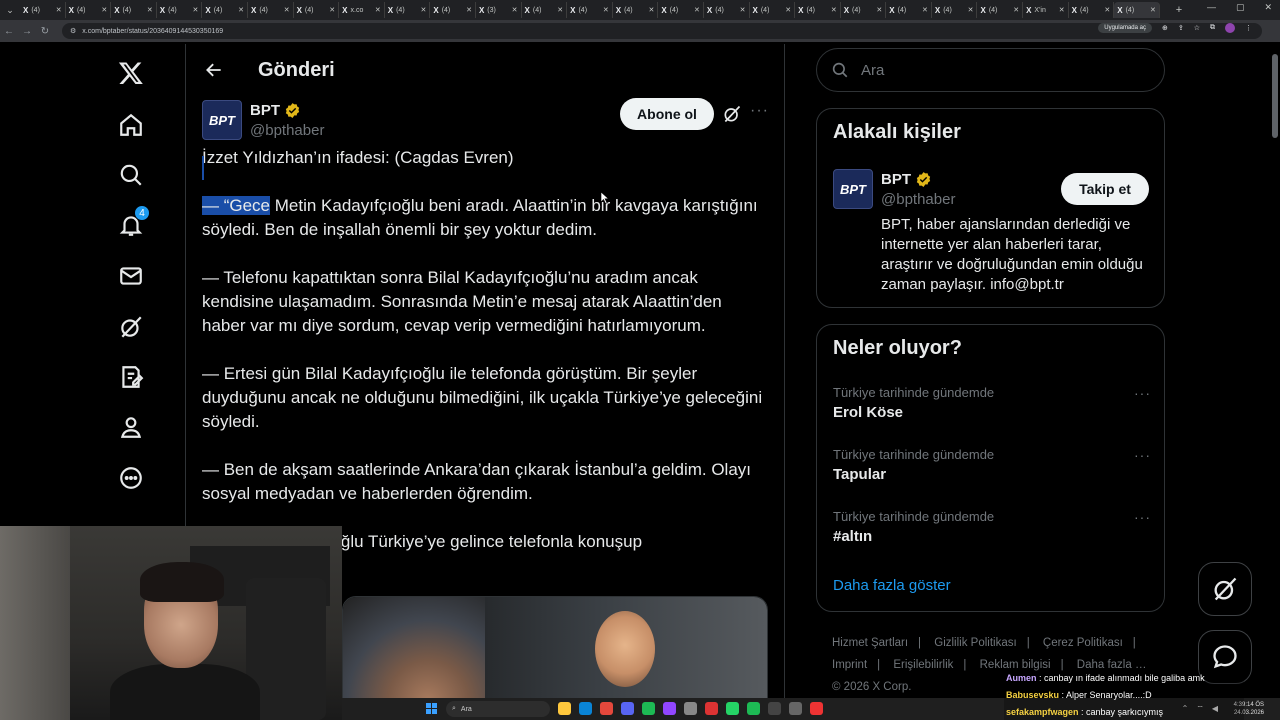  Describe the element at coordinates (131, 478) in the screenshot. I see `more-icon` at that location.